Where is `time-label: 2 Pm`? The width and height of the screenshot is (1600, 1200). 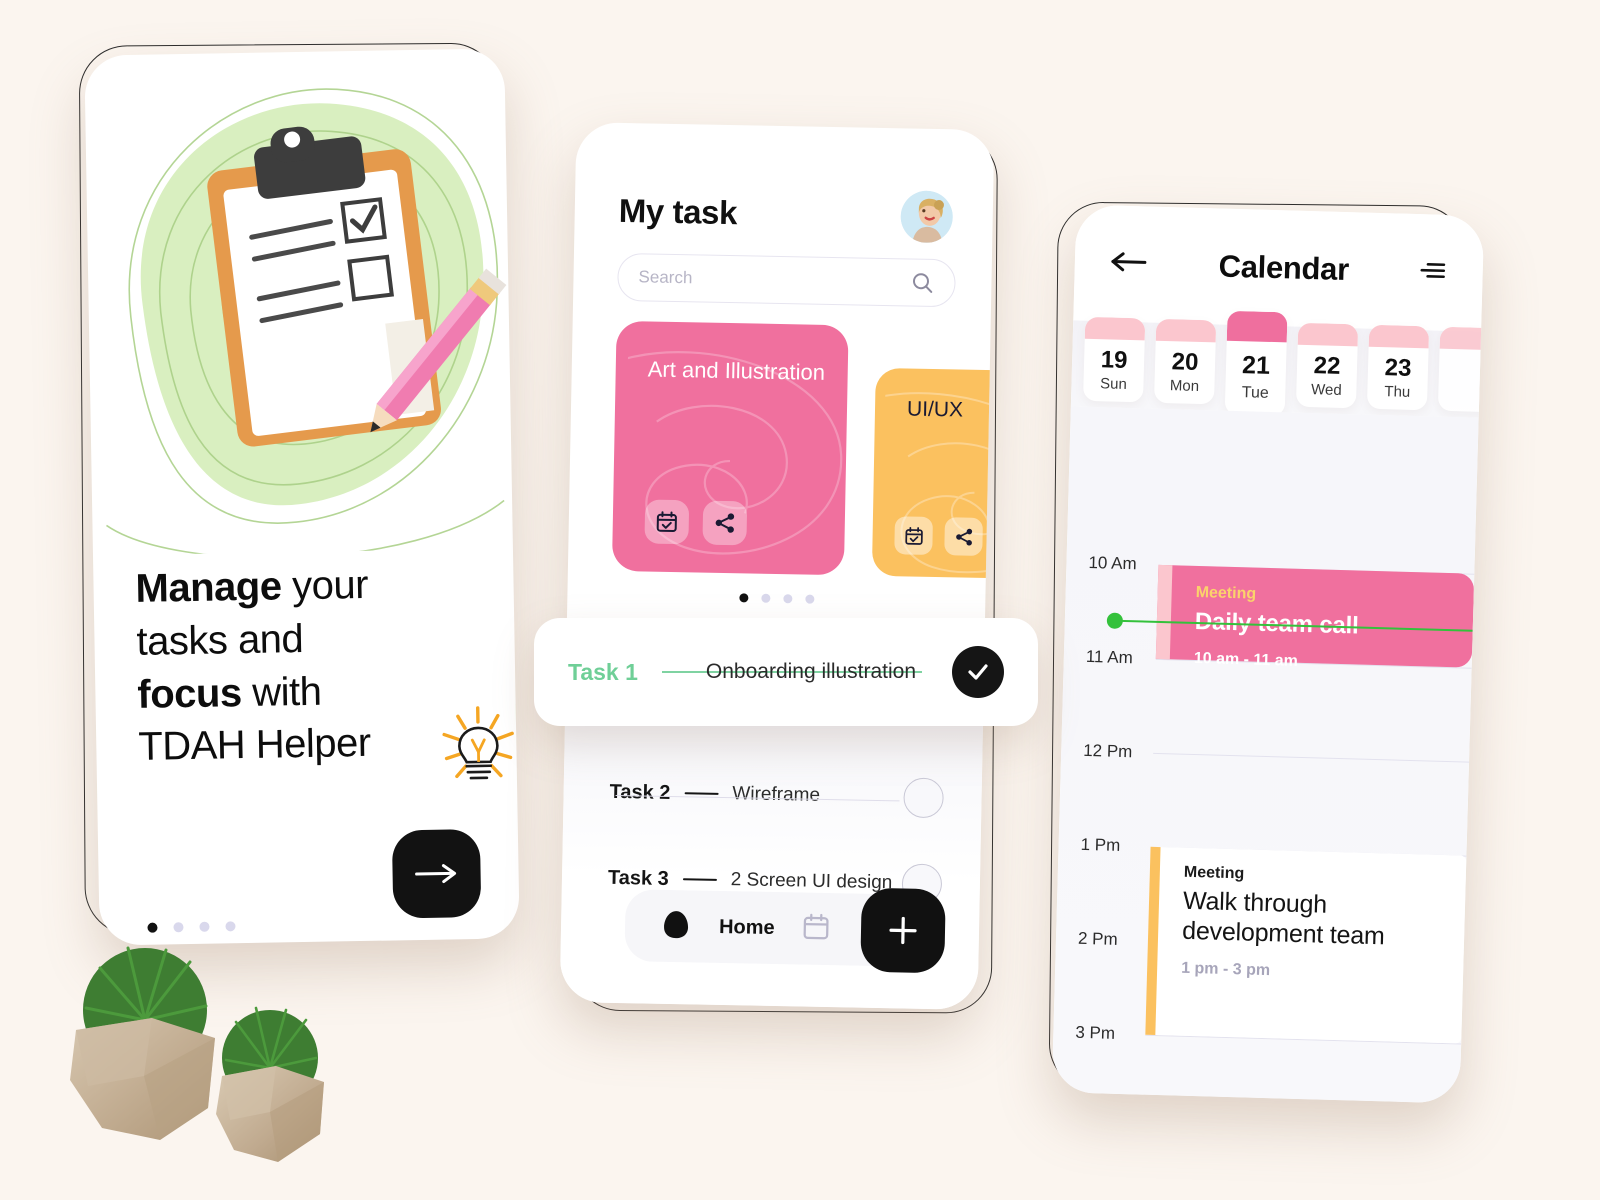
time-label: 2 Pm is located at coordinates (1097, 938).